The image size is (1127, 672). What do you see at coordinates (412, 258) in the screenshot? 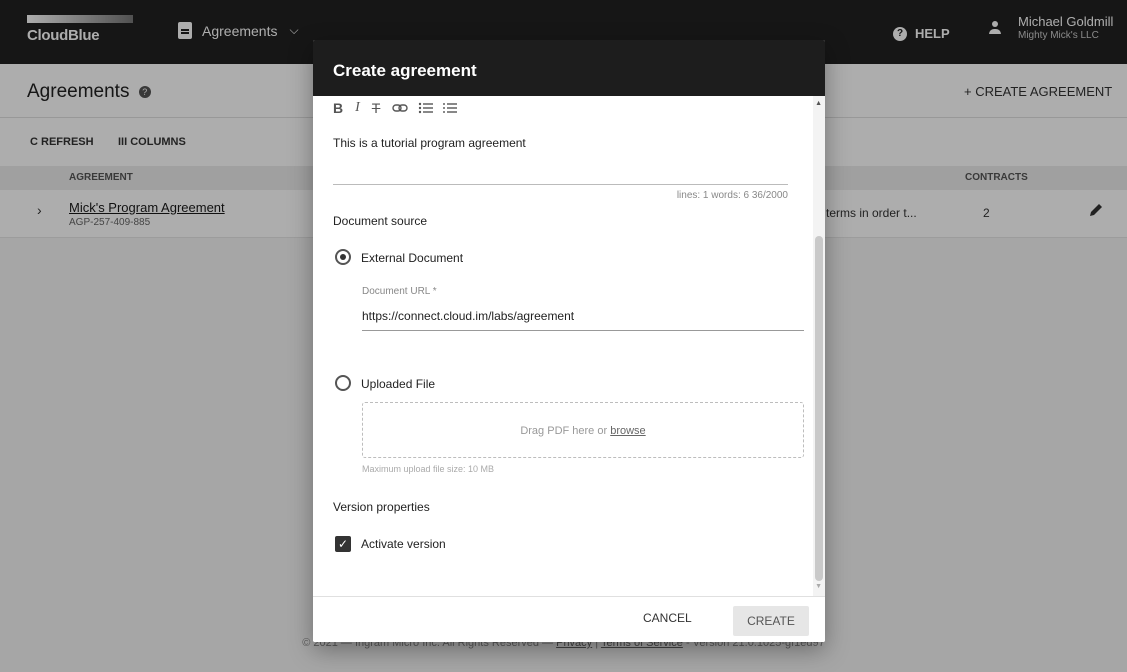
I see `external-document-label: External Document` at bounding box center [412, 258].